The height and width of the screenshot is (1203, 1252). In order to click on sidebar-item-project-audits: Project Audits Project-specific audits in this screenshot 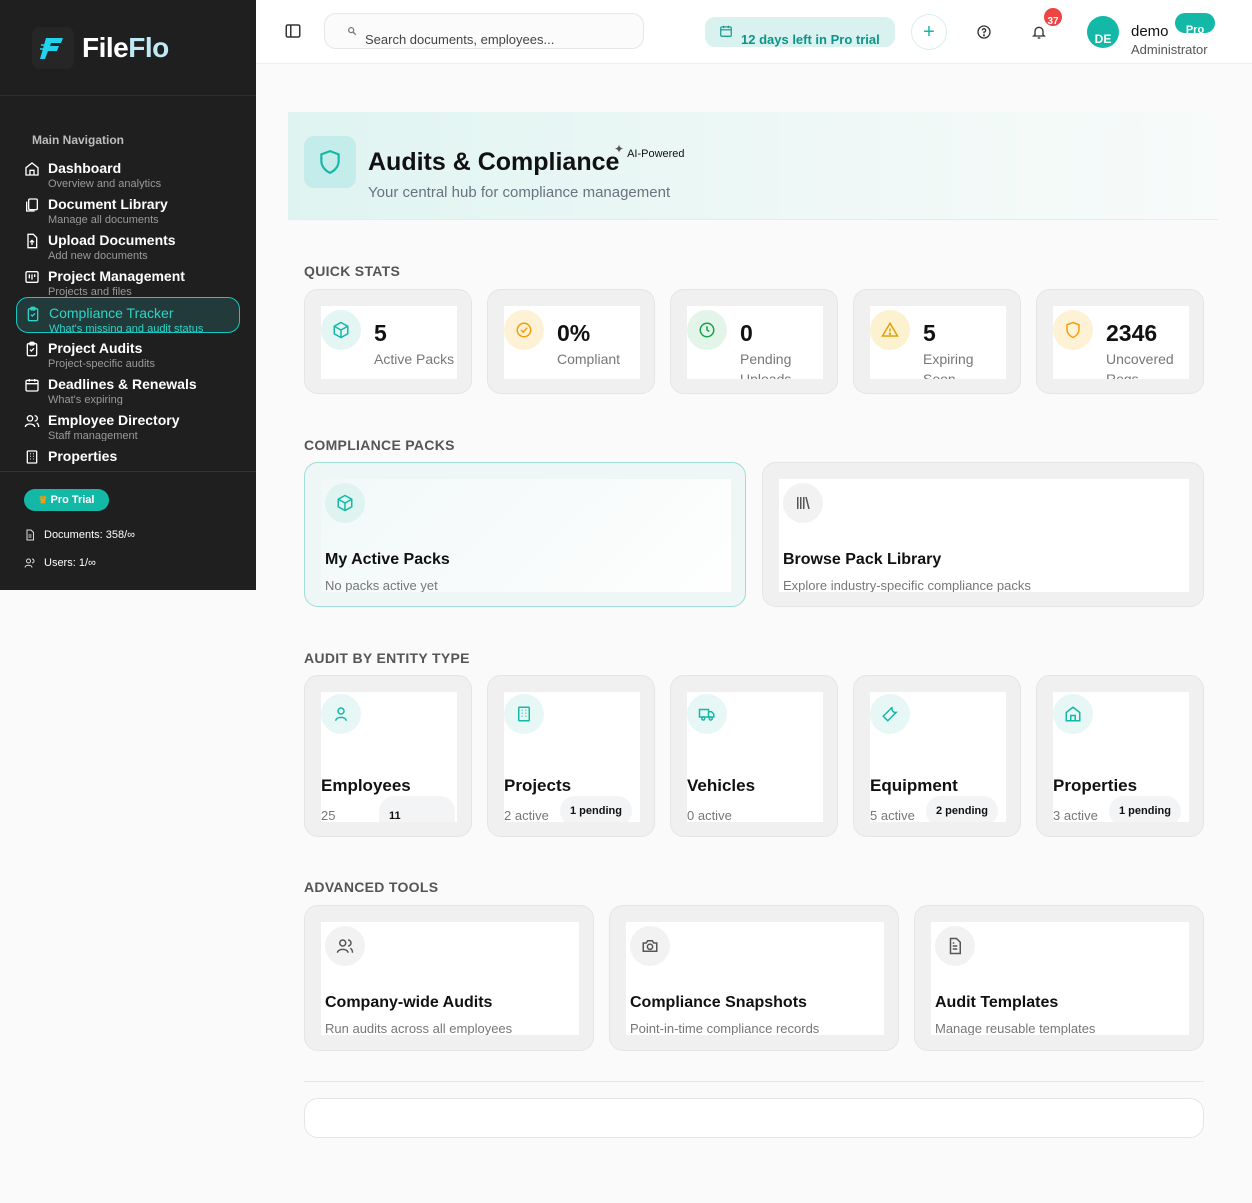, I will do `click(128, 351)`.